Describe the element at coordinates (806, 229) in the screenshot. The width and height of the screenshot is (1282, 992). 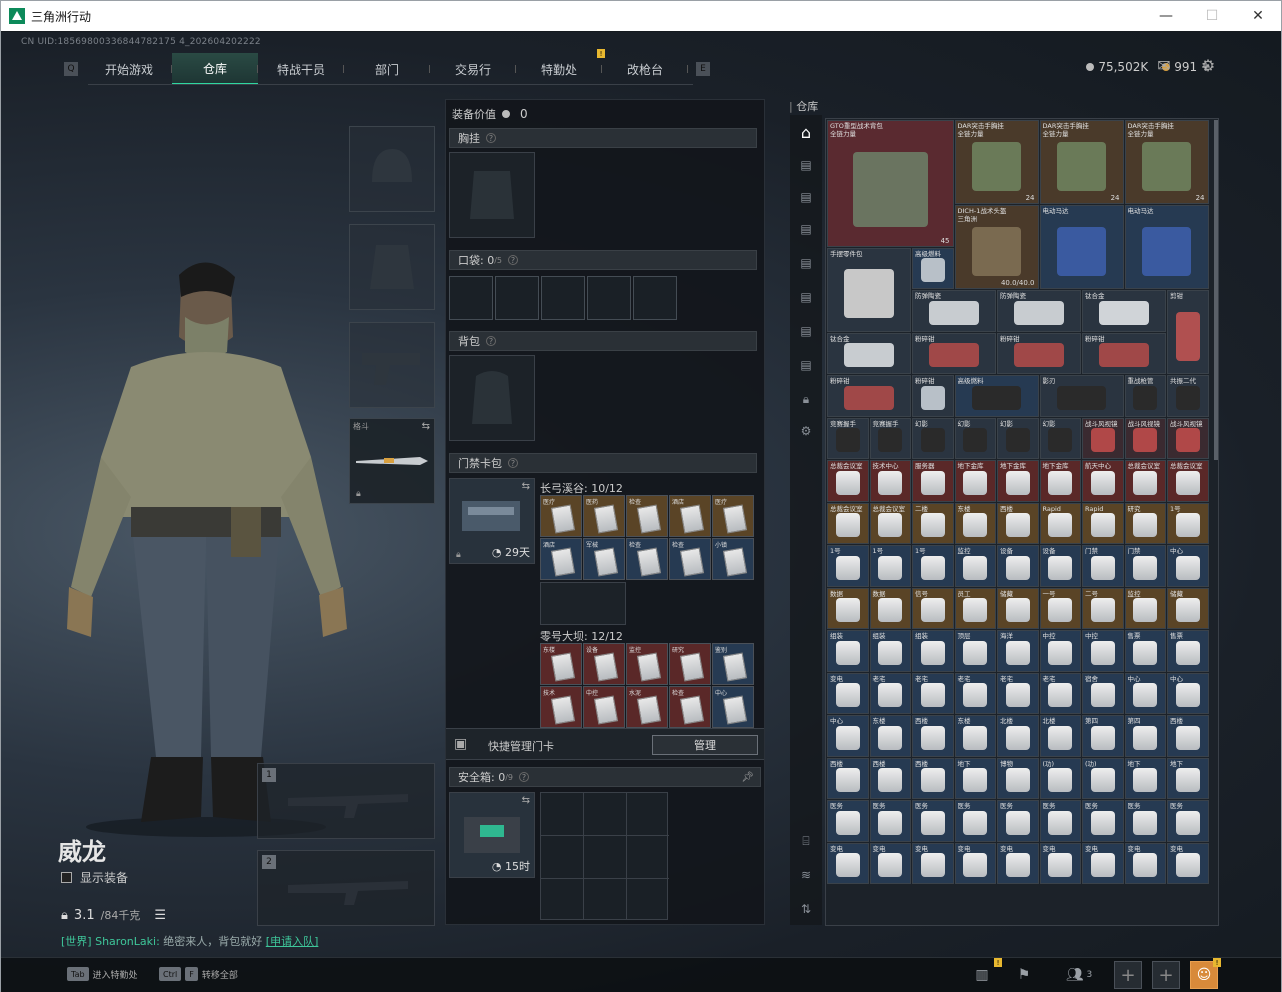
I see `stash-page-3-icon: ▤` at that location.